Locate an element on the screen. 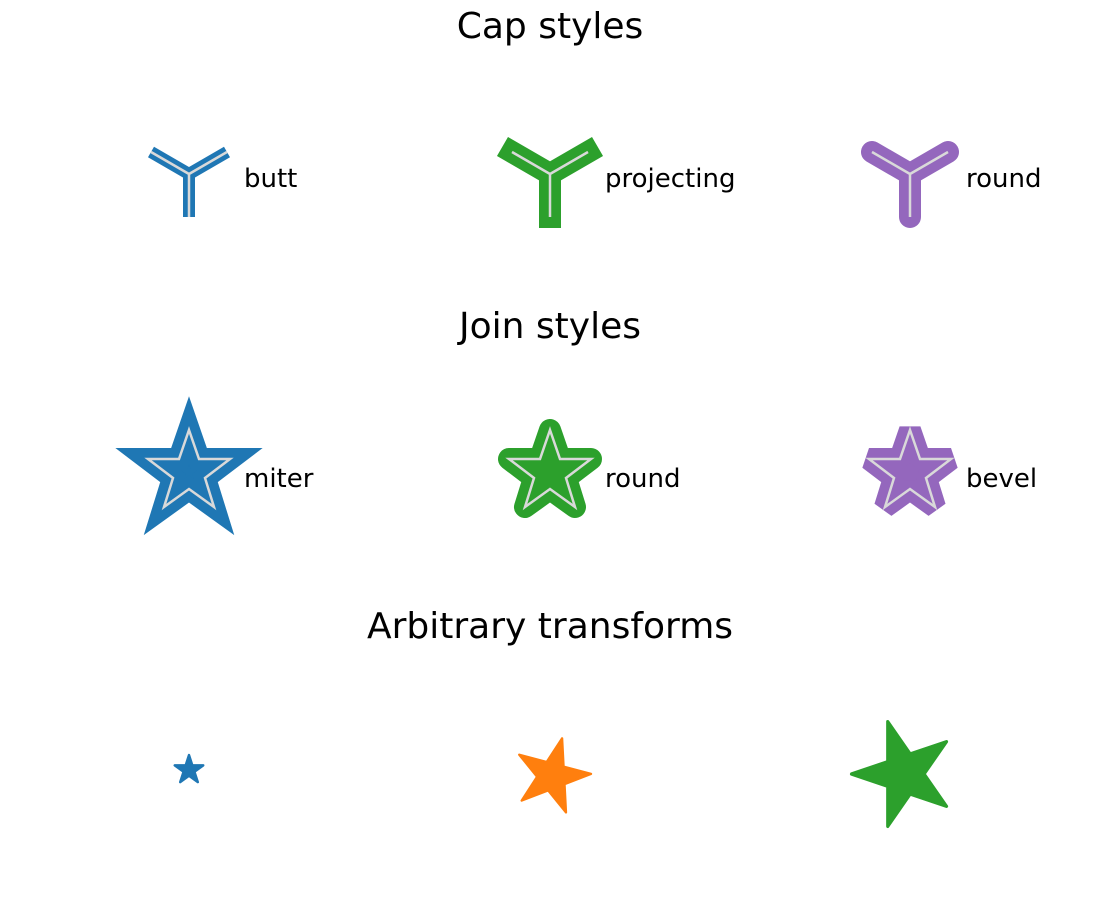 This screenshot has height=900, width=1100. join-miter-marker is located at coordinates (189, 466).